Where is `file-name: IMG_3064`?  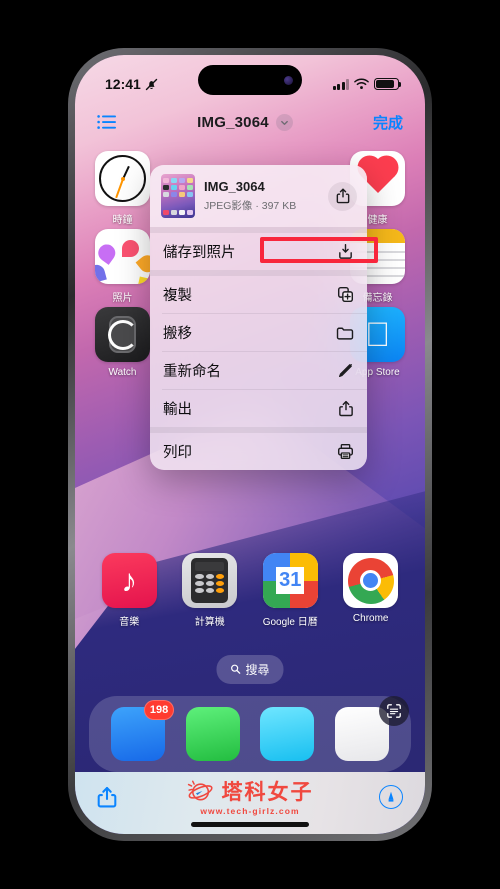 file-name: IMG_3064 is located at coordinates (234, 187).